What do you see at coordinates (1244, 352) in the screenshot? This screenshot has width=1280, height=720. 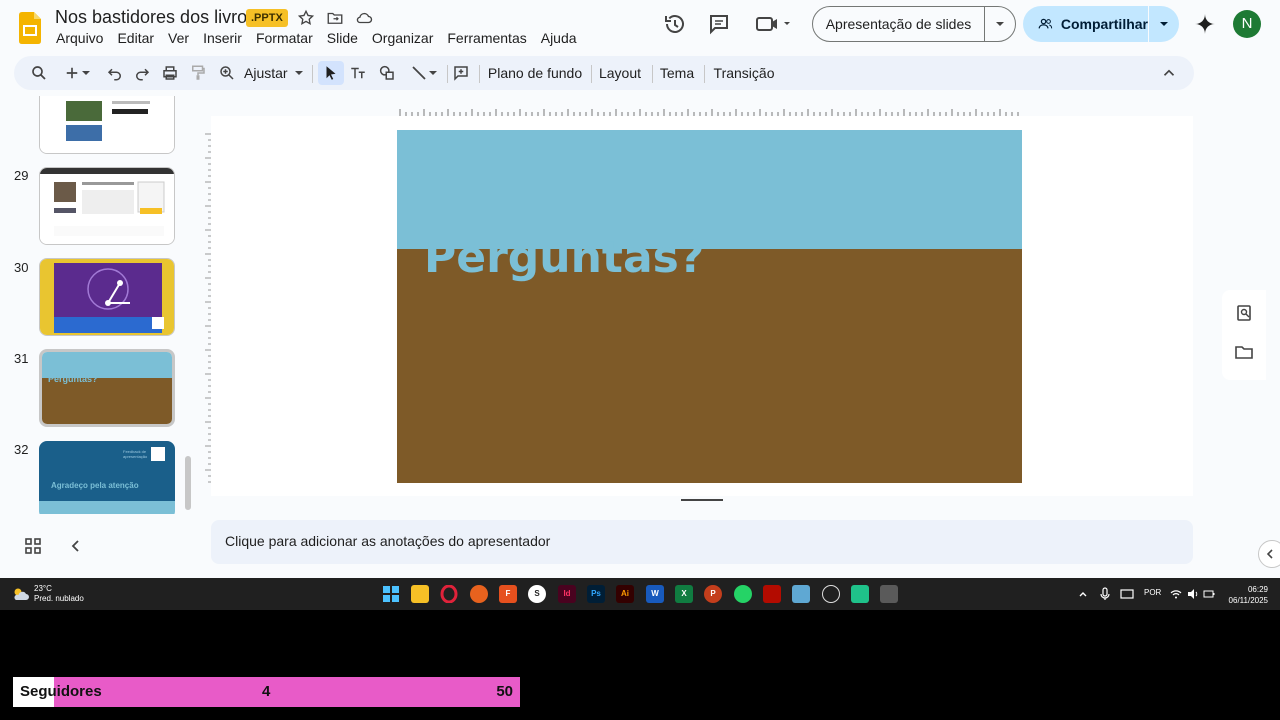 I see `folder-icon` at bounding box center [1244, 352].